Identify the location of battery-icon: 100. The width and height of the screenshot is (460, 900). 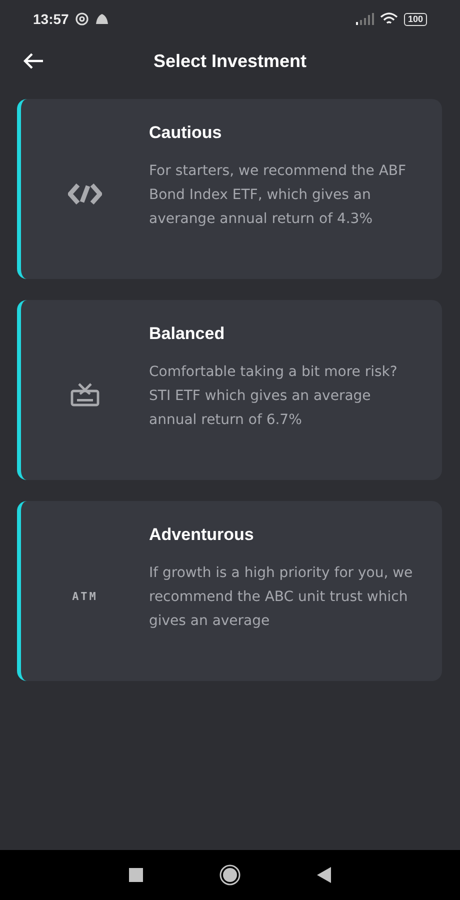
(415, 19).